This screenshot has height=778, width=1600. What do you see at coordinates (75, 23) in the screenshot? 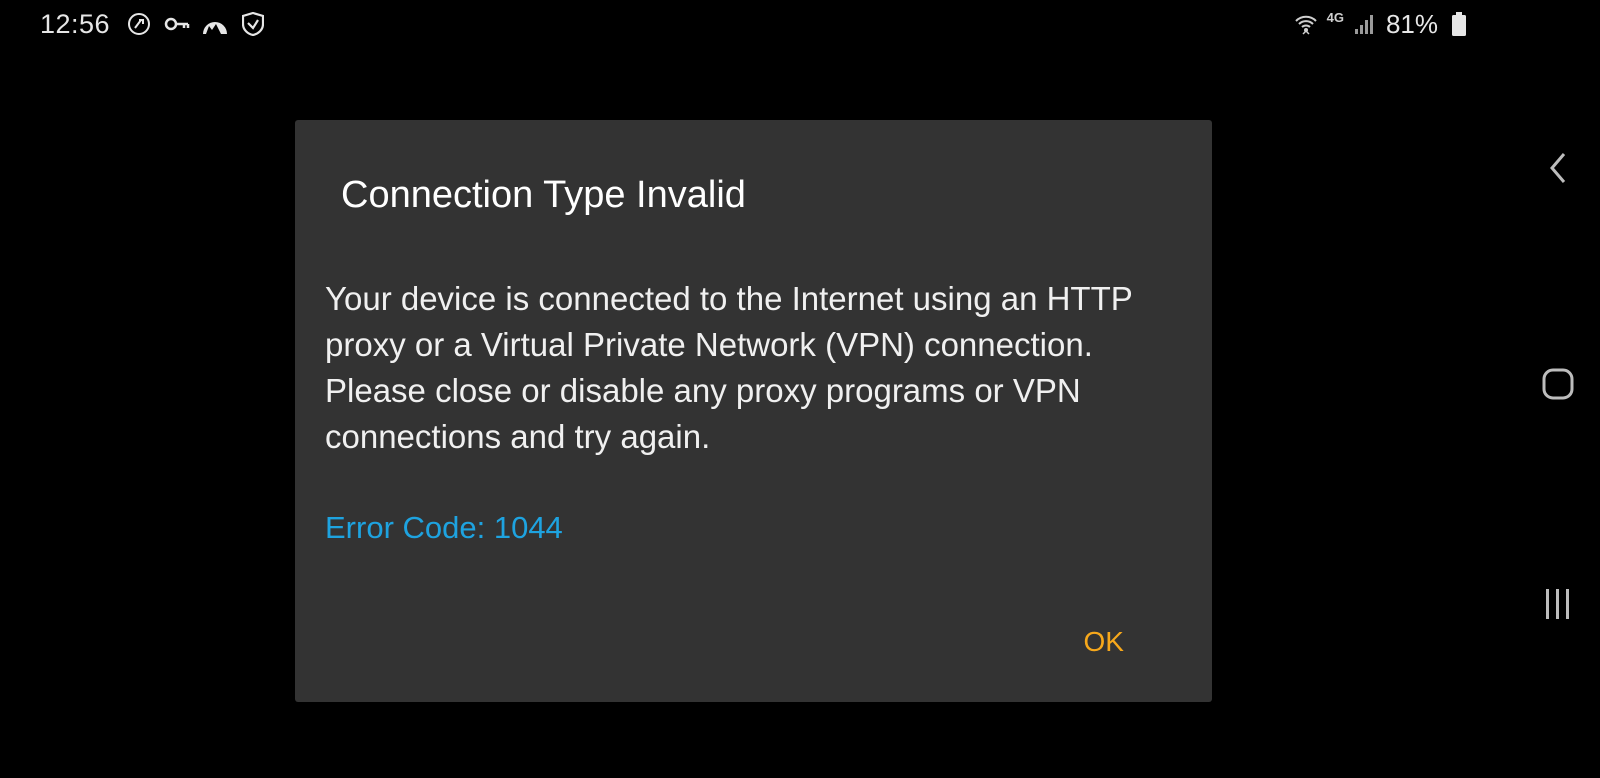
I see `status-time: 12:56` at bounding box center [75, 23].